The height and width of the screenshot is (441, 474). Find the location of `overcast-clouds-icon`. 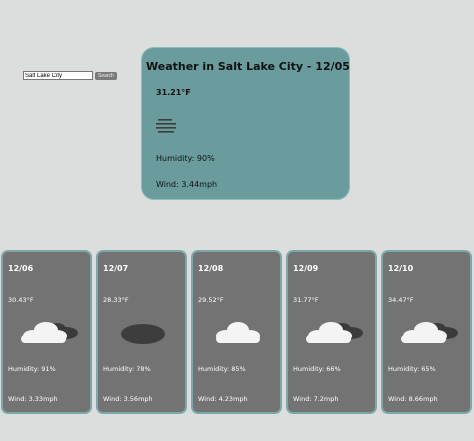

overcast-clouds-icon is located at coordinates (143, 335).